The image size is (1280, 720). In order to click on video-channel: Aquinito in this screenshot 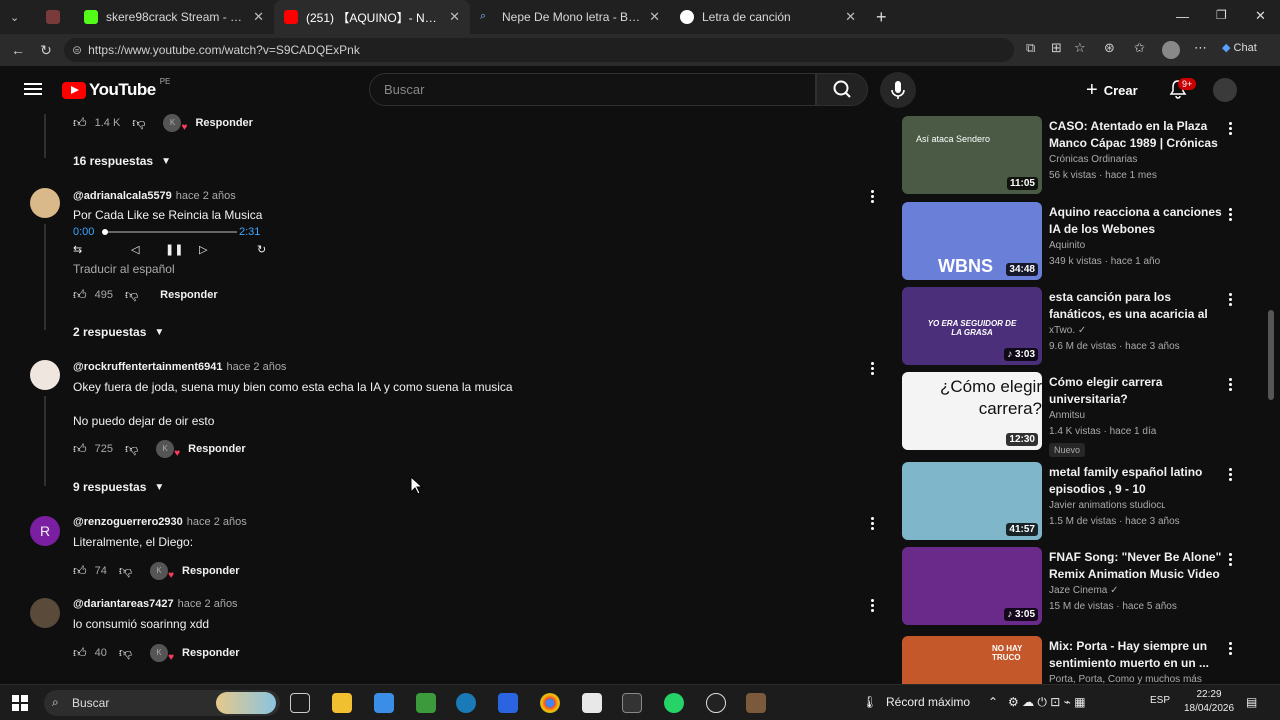, I will do `click(1067, 245)`.